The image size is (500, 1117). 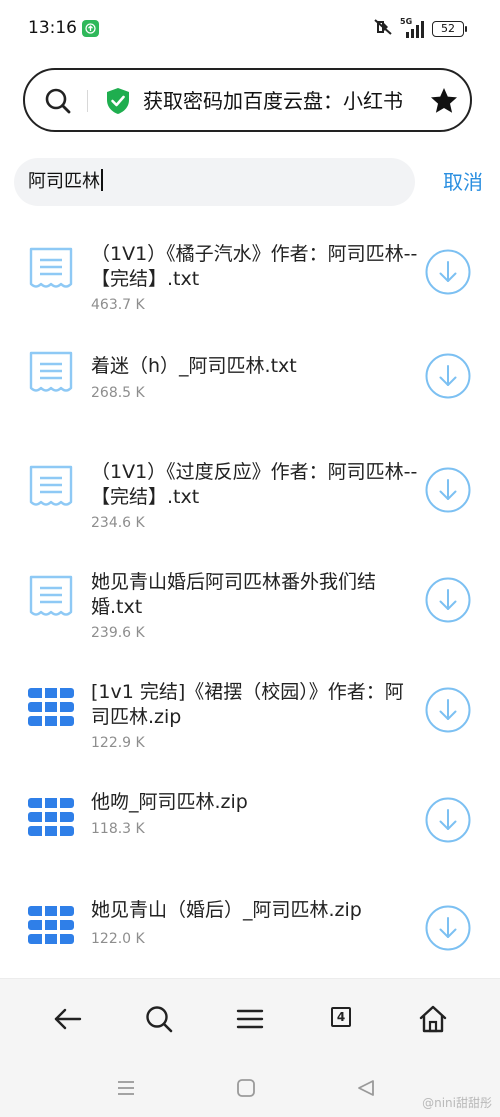 What do you see at coordinates (118, 523) in the screenshot?
I see `file-size: 234.6 K` at bounding box center [118, 523].